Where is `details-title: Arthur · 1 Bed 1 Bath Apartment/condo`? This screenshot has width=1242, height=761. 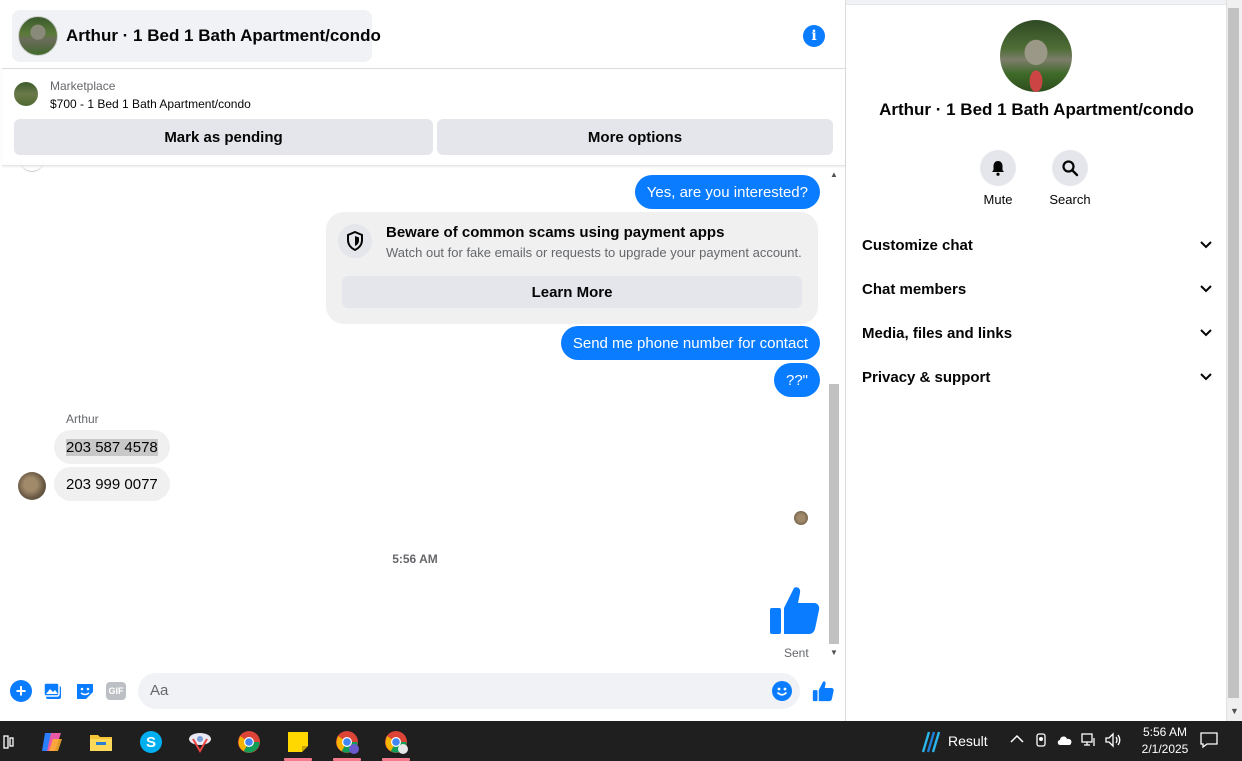
details-title: Arthur · 1 Bed 1 Bath Apartment/condo is located at coordinates (1036, 109).